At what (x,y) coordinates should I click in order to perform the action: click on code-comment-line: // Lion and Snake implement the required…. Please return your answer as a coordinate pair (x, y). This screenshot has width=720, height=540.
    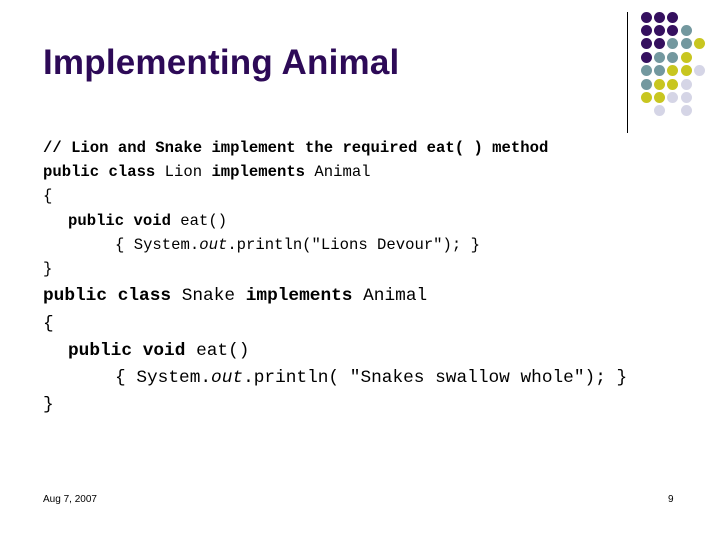
    Looking at the image, I should click on (296, 148).